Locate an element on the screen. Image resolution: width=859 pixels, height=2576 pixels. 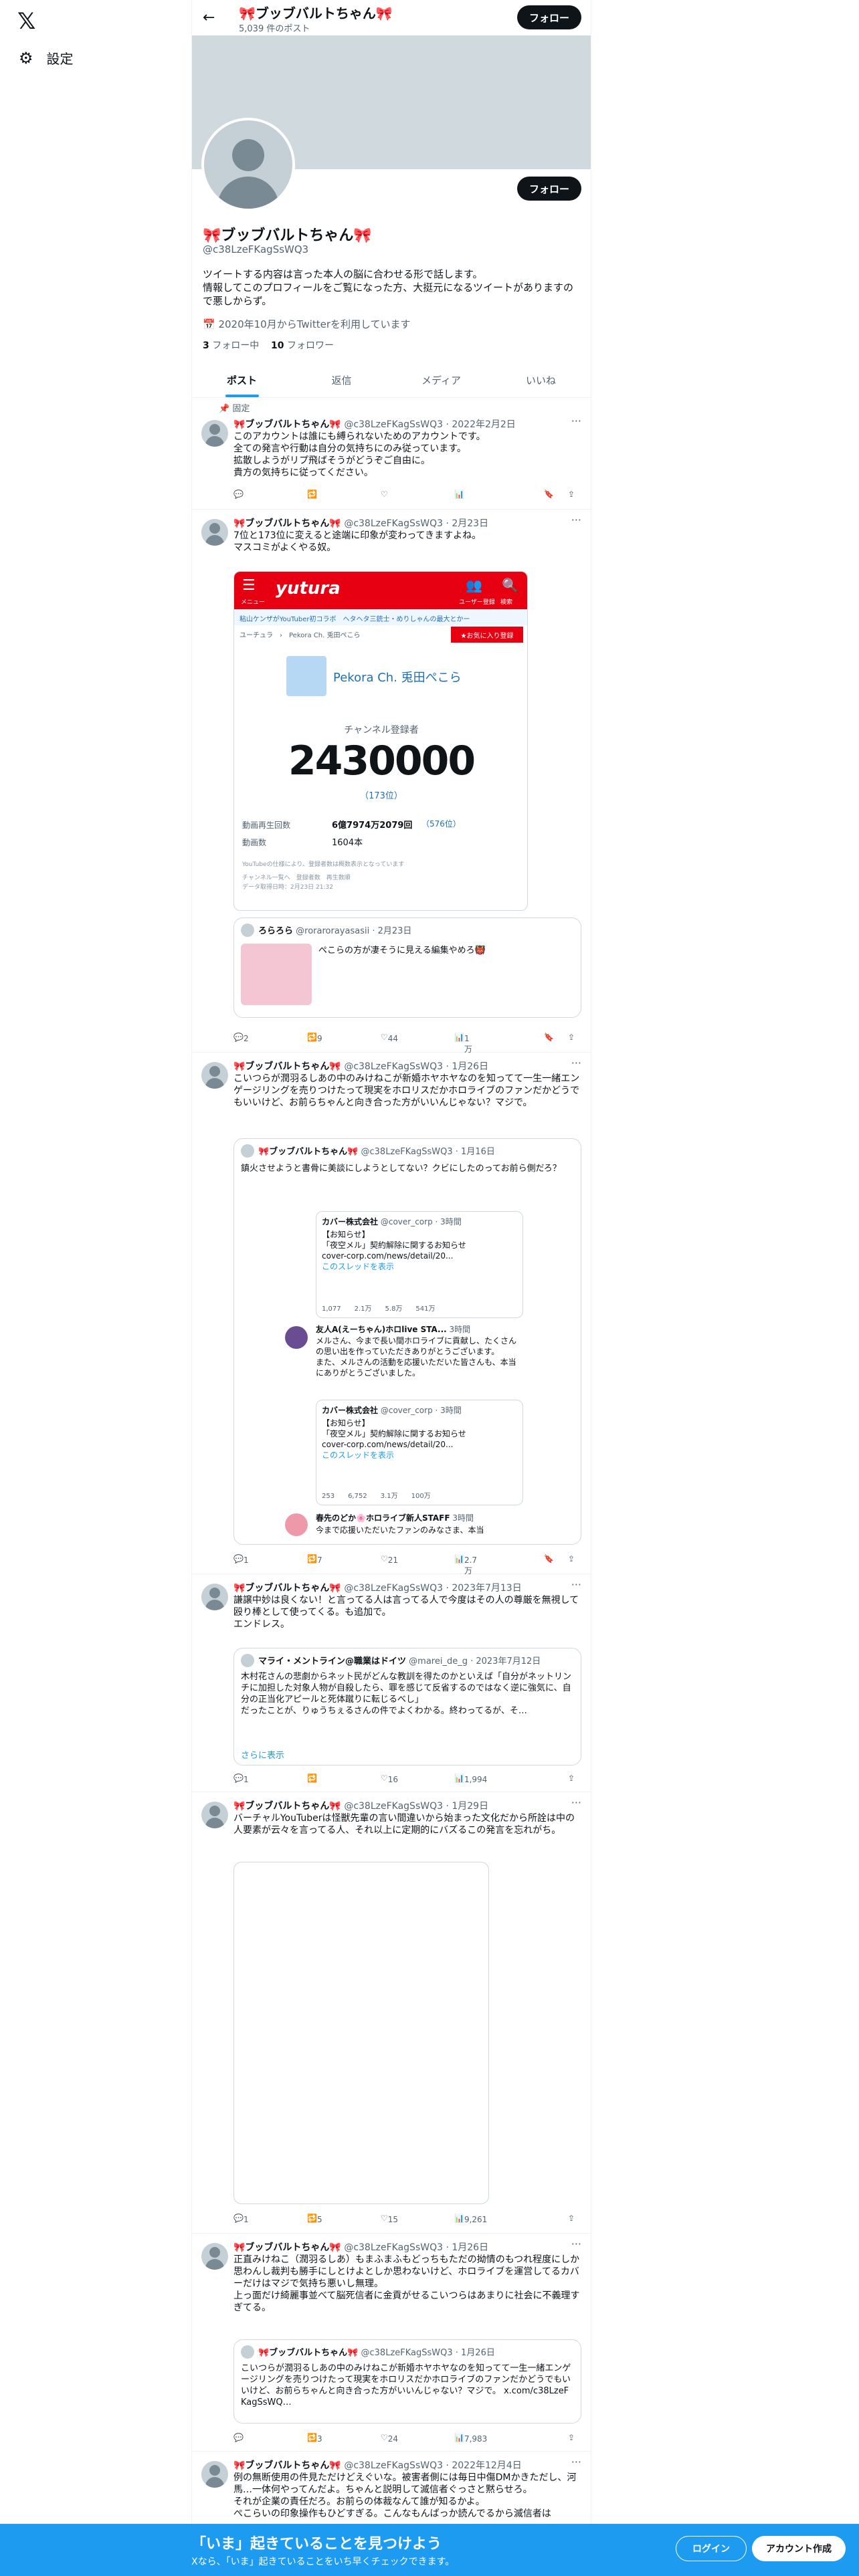
show-more-link: さらに表示 is located at coordinates (407, 1756).